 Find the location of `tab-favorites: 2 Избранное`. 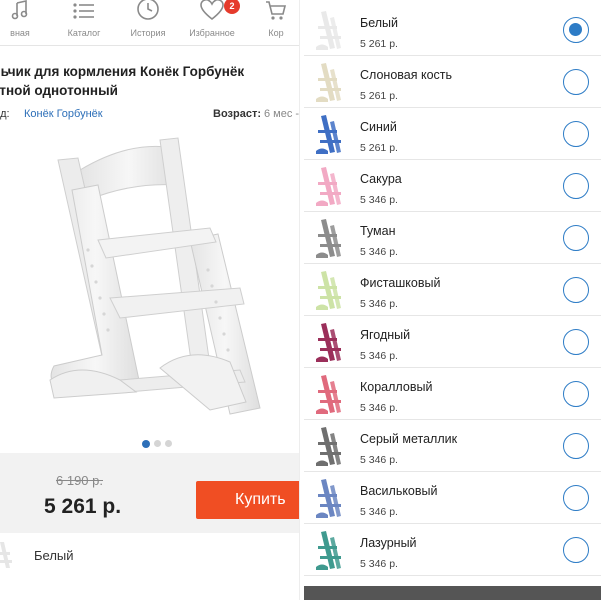

tab-favorites: 2 Избранное is located at coordinates (212, 23).